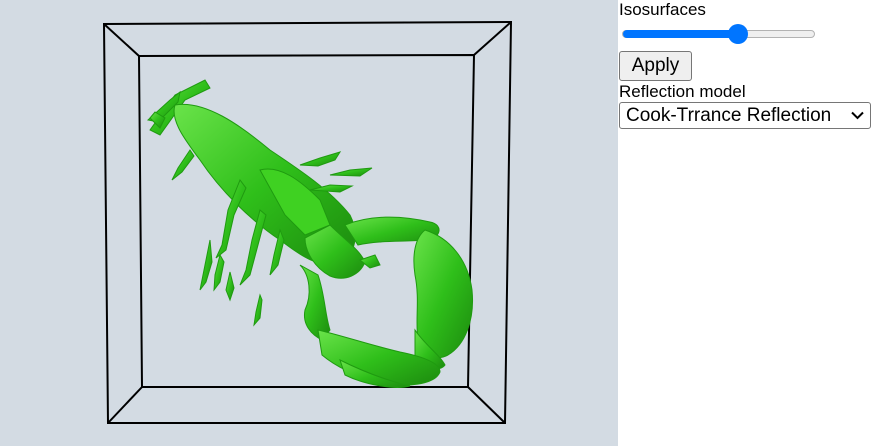 The width and height of the screenshot is (873, 446). Describe the element at coordinates (857, 115) in the screenshot. I see `chevron-down-icon` at that location.